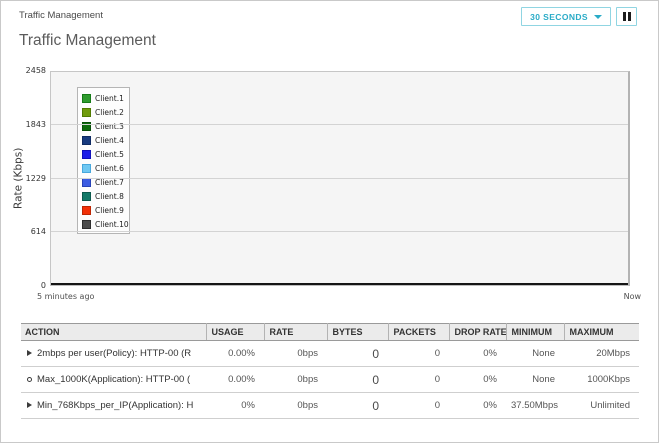 This screenshot has width=659, height=443. Describe the element at coordinates (601, 332) in the screenshot. I see `column-header-maximum: MAXIMUM` at that location.